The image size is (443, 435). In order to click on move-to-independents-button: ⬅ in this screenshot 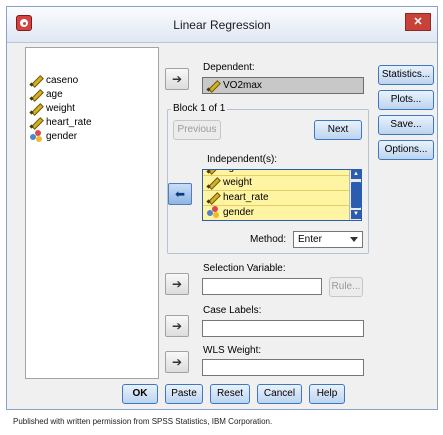, I will do `click(180, 194)`.